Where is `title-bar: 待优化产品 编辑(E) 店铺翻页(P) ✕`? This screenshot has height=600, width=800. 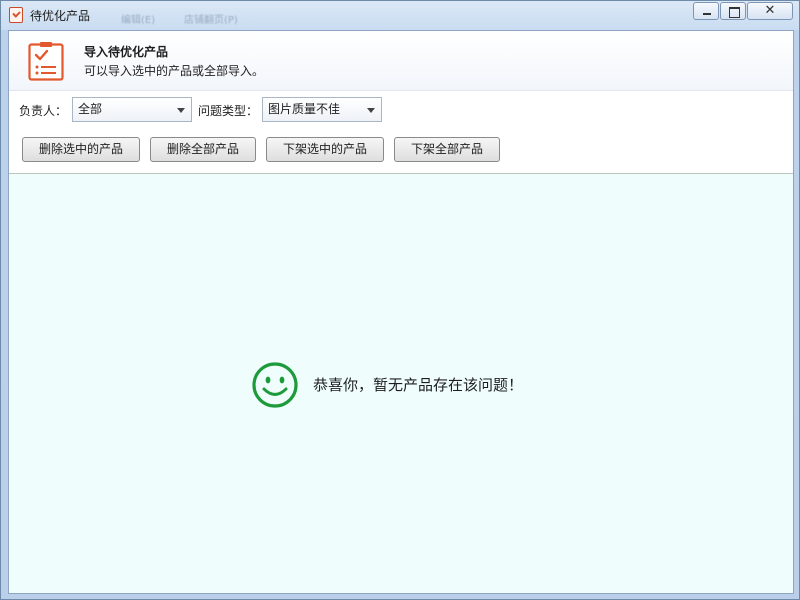 title-bar: 待优化产品 编辑(E) 店铺翻页(P) ✕ is located at coordinates (400, 15).